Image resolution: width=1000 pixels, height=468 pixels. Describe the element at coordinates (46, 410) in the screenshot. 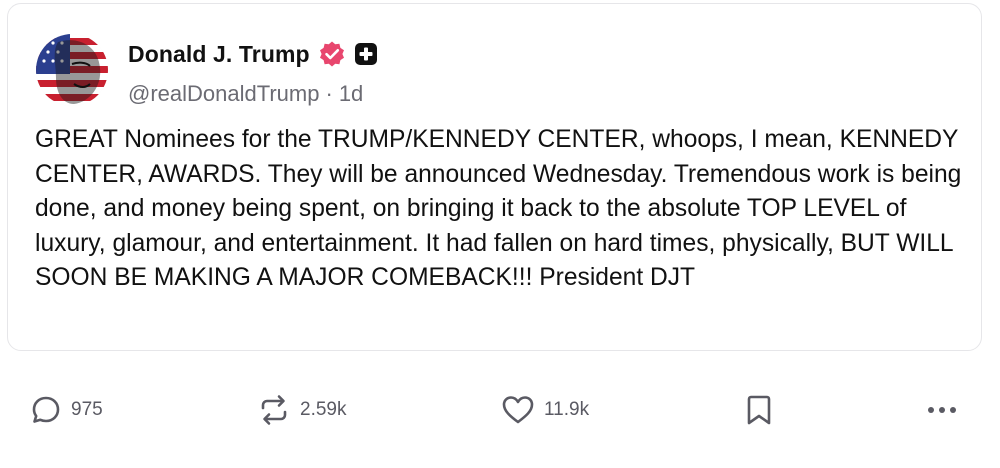

I see `reply-icon` at that location.